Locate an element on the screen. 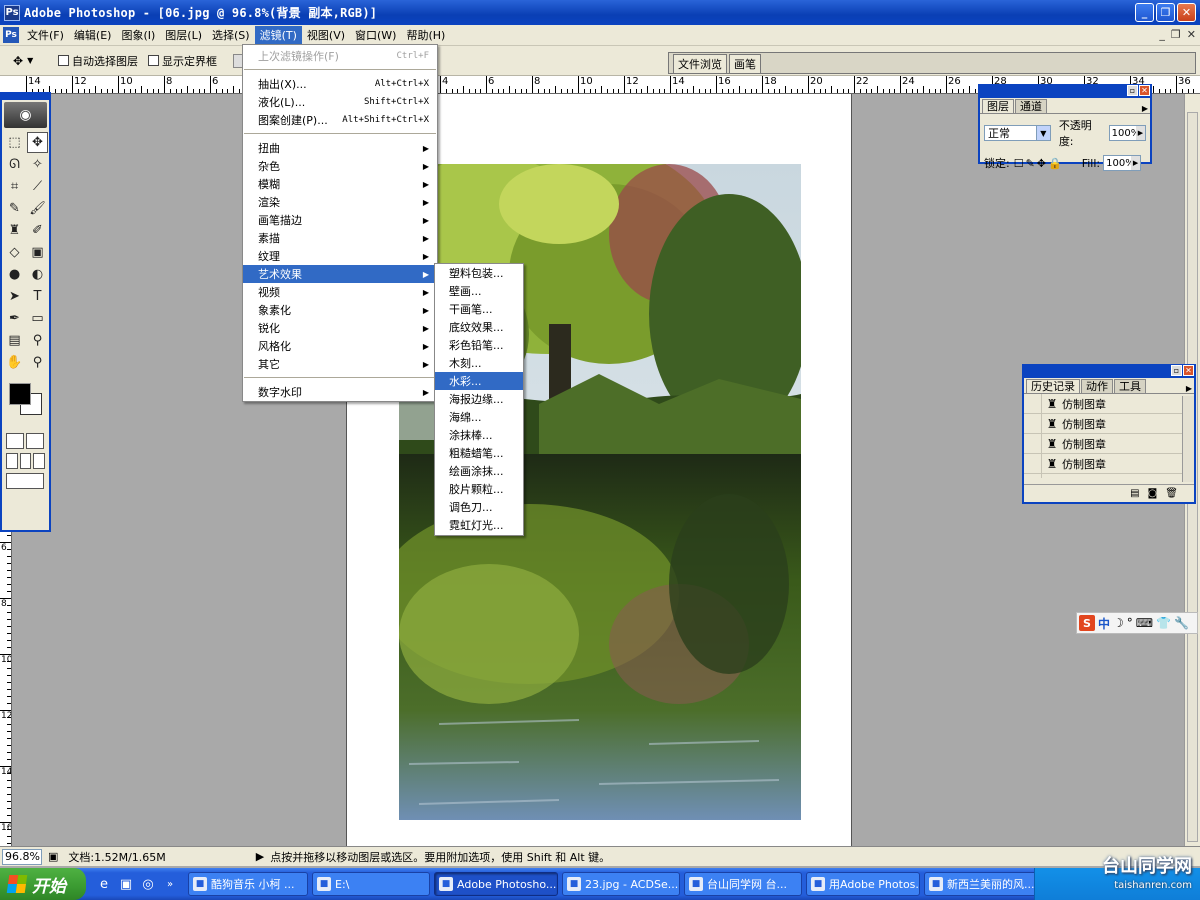  close-button: ✕ is located at coordinates (1186, 12).